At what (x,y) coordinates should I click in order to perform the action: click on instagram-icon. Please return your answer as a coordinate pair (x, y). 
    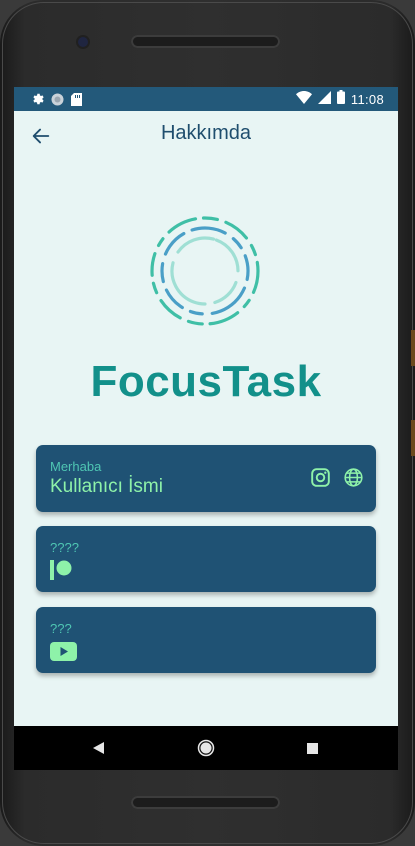
    Looking at the image, I should click on (320, 479).